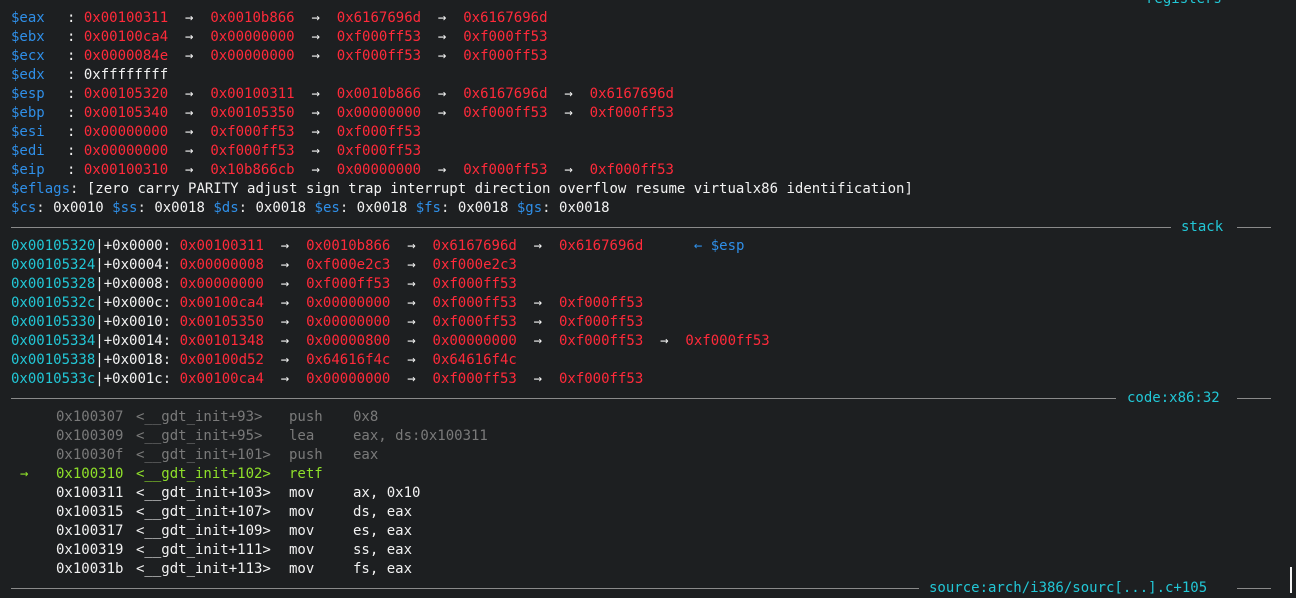 This screenshot has height=598, width=1296. I want to click on stack-address: 0x00105338, so click(53, 360).